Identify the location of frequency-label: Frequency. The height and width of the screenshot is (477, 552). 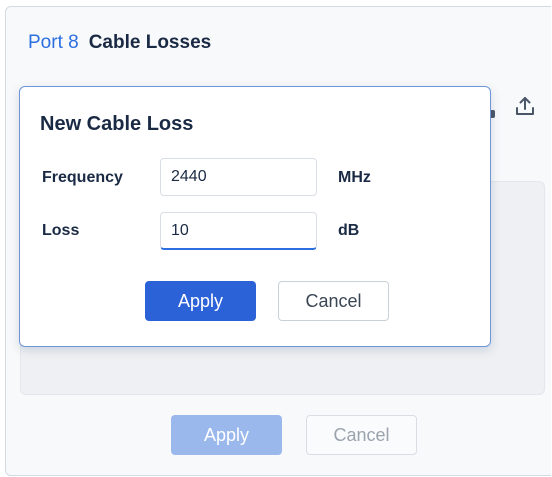
(82, 177).